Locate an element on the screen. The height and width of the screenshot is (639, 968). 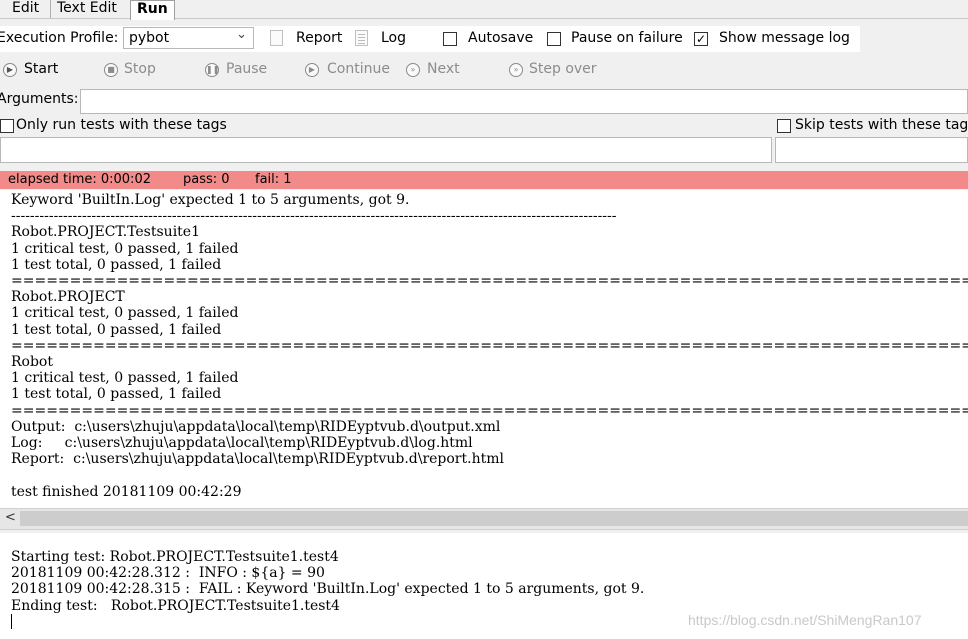
next-icon: » is located at coordinates (413, 70).